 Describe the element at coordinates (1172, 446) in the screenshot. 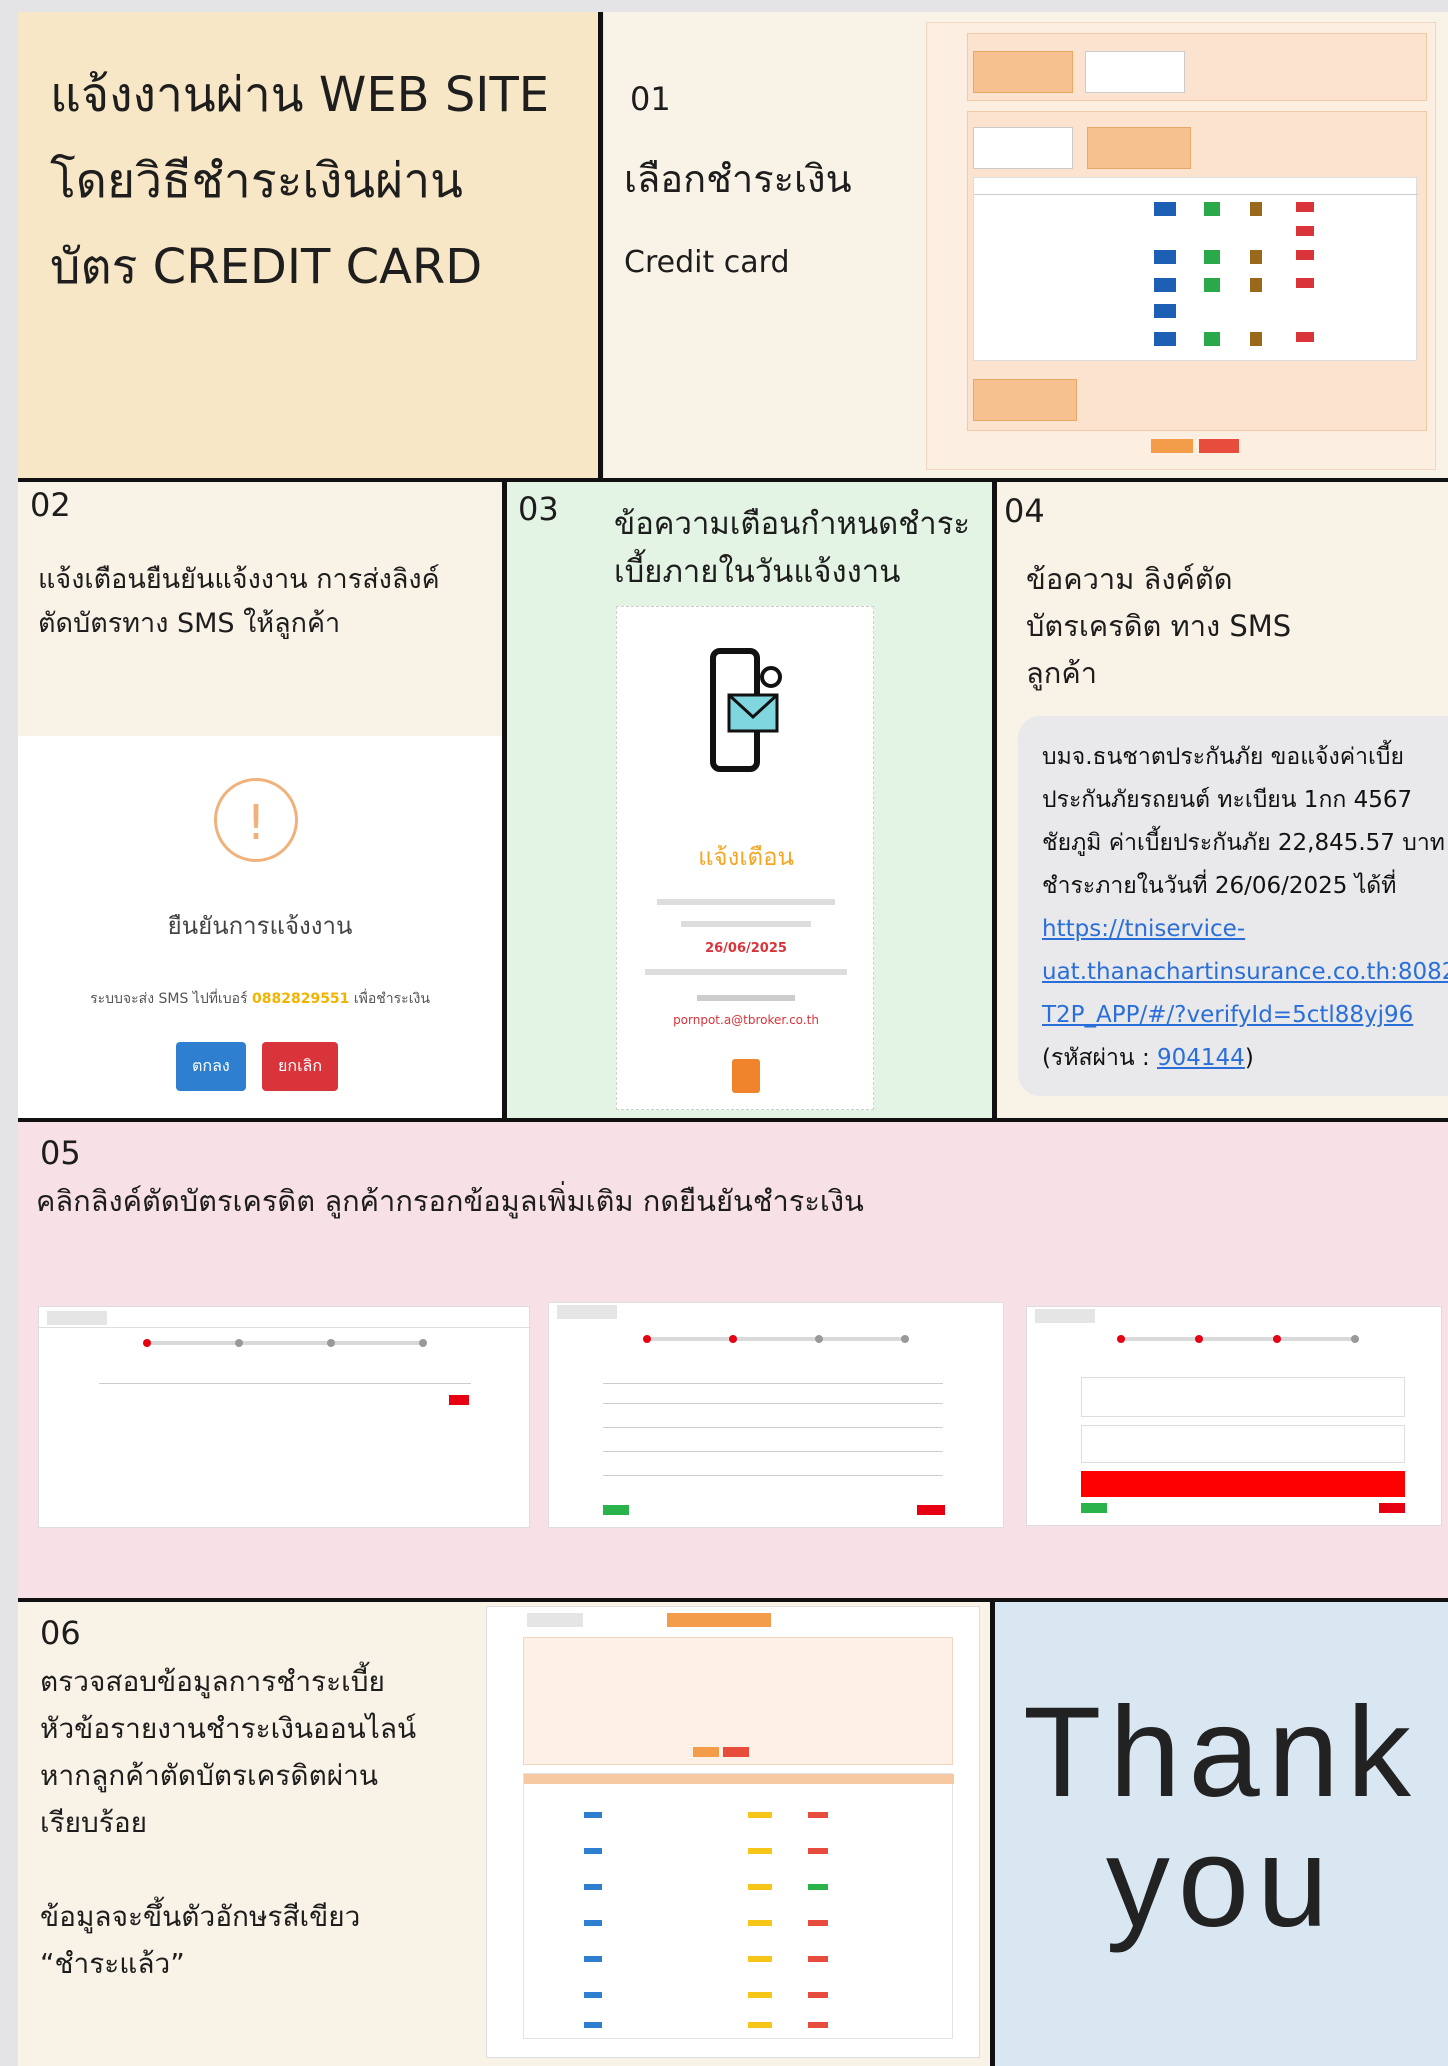

I see `save-button` at that location.